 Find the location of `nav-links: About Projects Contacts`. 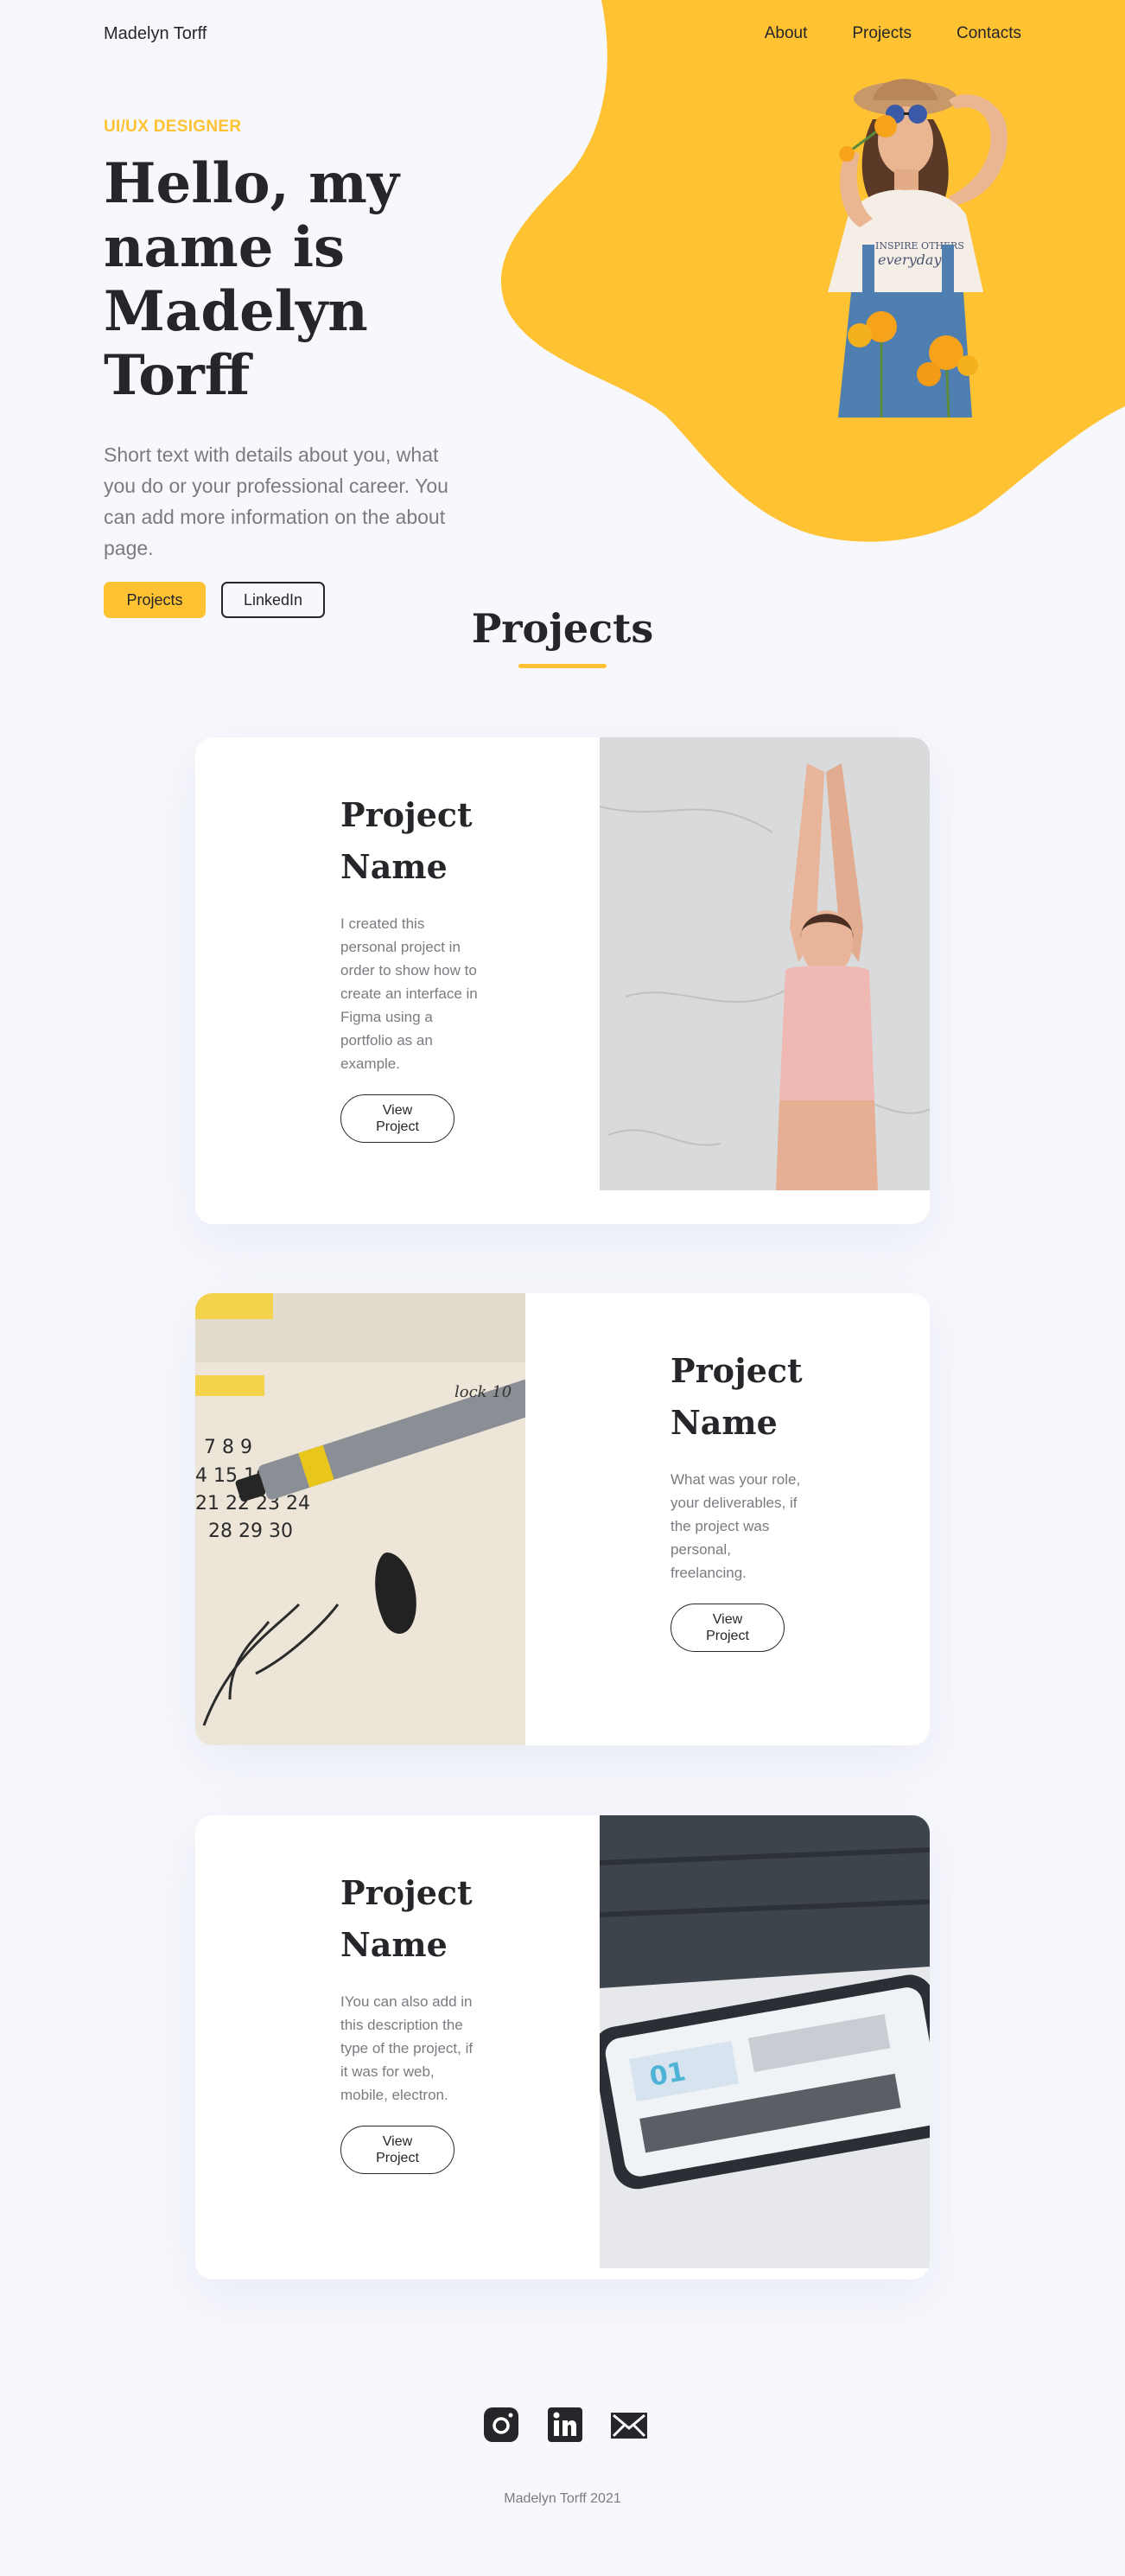

nav-links: About Projects Contacts is located at coordinates (893, 33).